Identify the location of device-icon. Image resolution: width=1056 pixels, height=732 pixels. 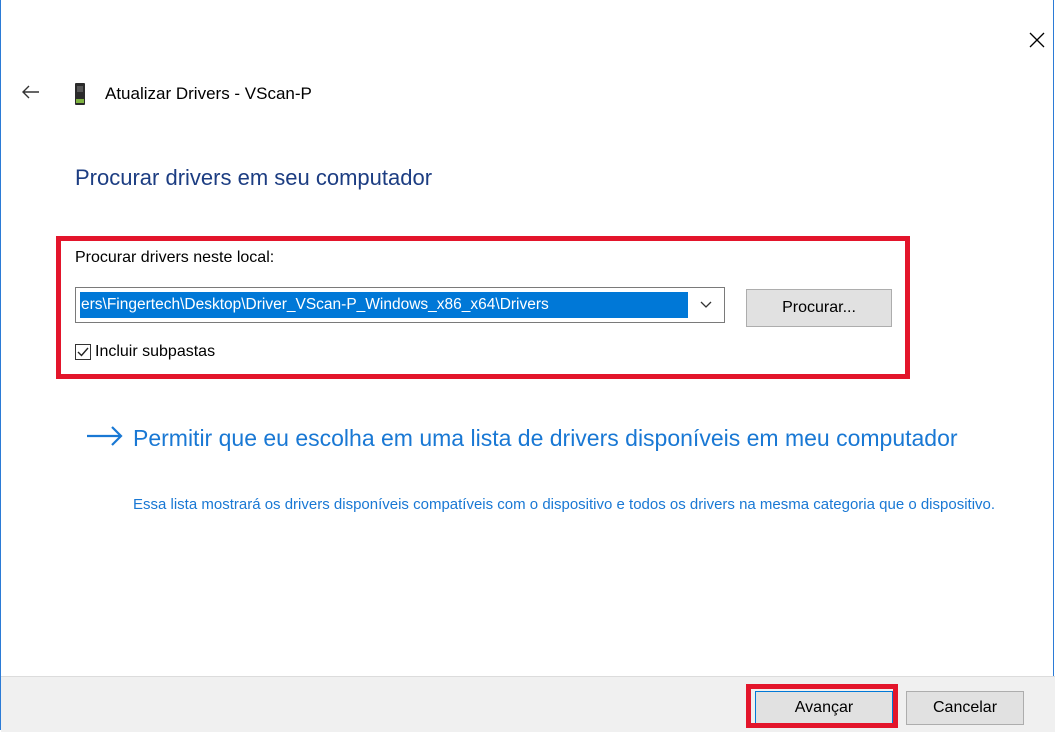
(80, 94).